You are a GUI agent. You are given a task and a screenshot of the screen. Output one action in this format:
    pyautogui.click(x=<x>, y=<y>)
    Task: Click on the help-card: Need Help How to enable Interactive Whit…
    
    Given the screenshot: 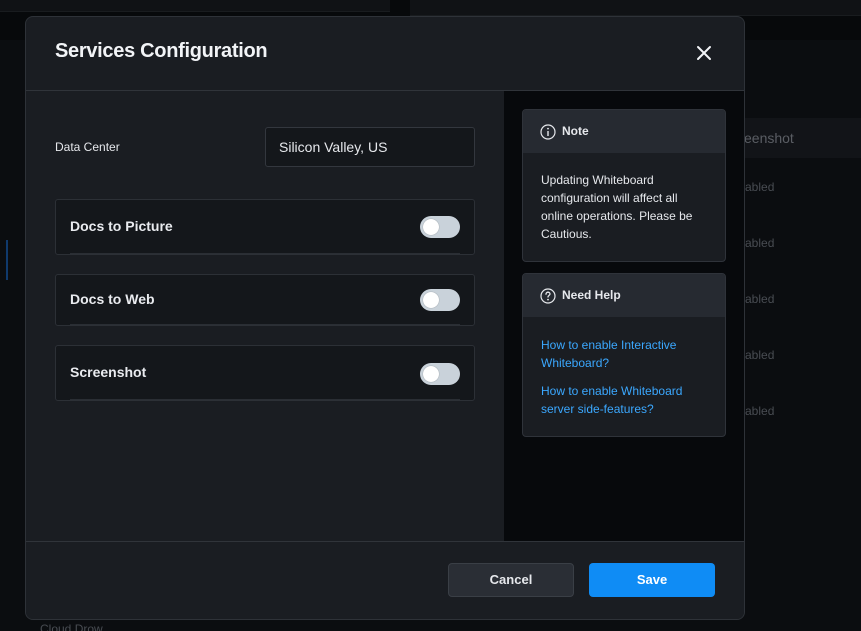 What is the action you would take?
    pyautogui.click(x=624, y=355)
    